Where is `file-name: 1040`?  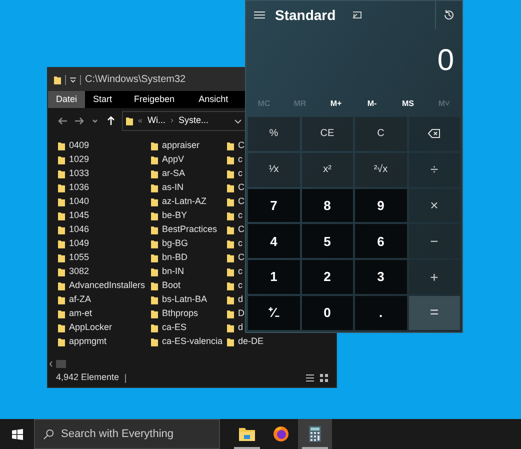 file-name: 1040 is located at coordinates (79, 202).